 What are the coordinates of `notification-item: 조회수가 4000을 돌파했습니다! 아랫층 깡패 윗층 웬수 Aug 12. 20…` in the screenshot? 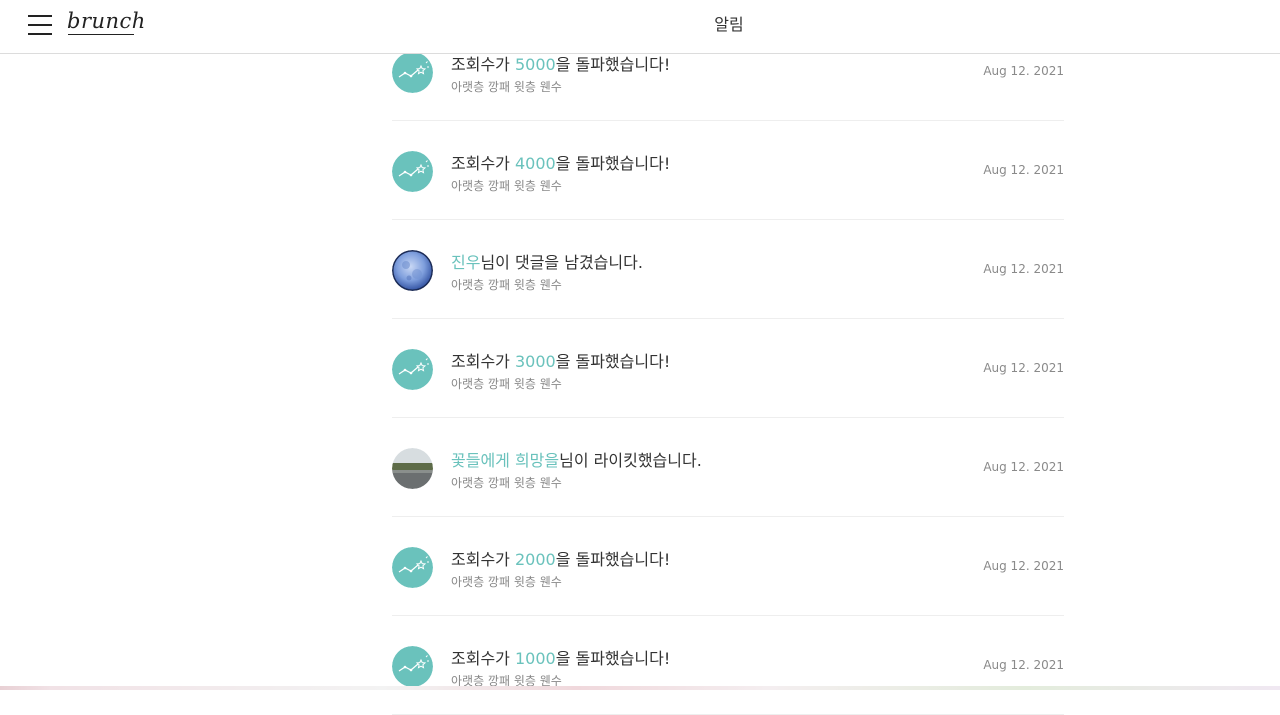 It's located at (728, 170).